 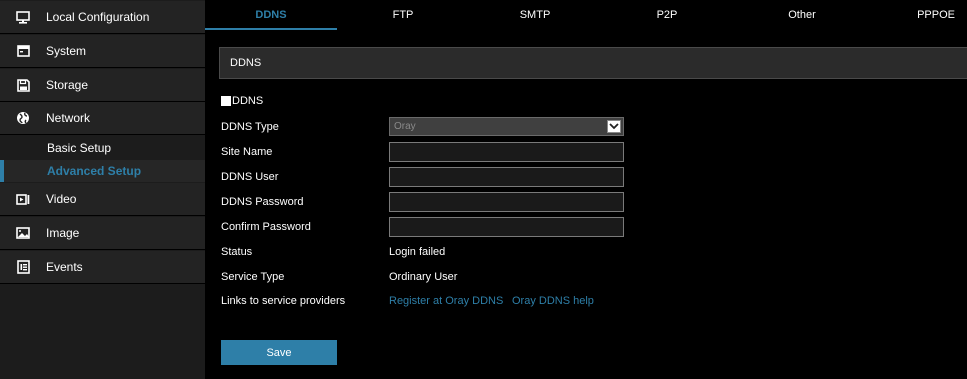 What do you see at coordinates (271, 15) in the screenshot?
I see `tab-ddns: DDNS` at bounding box center [271, 15].